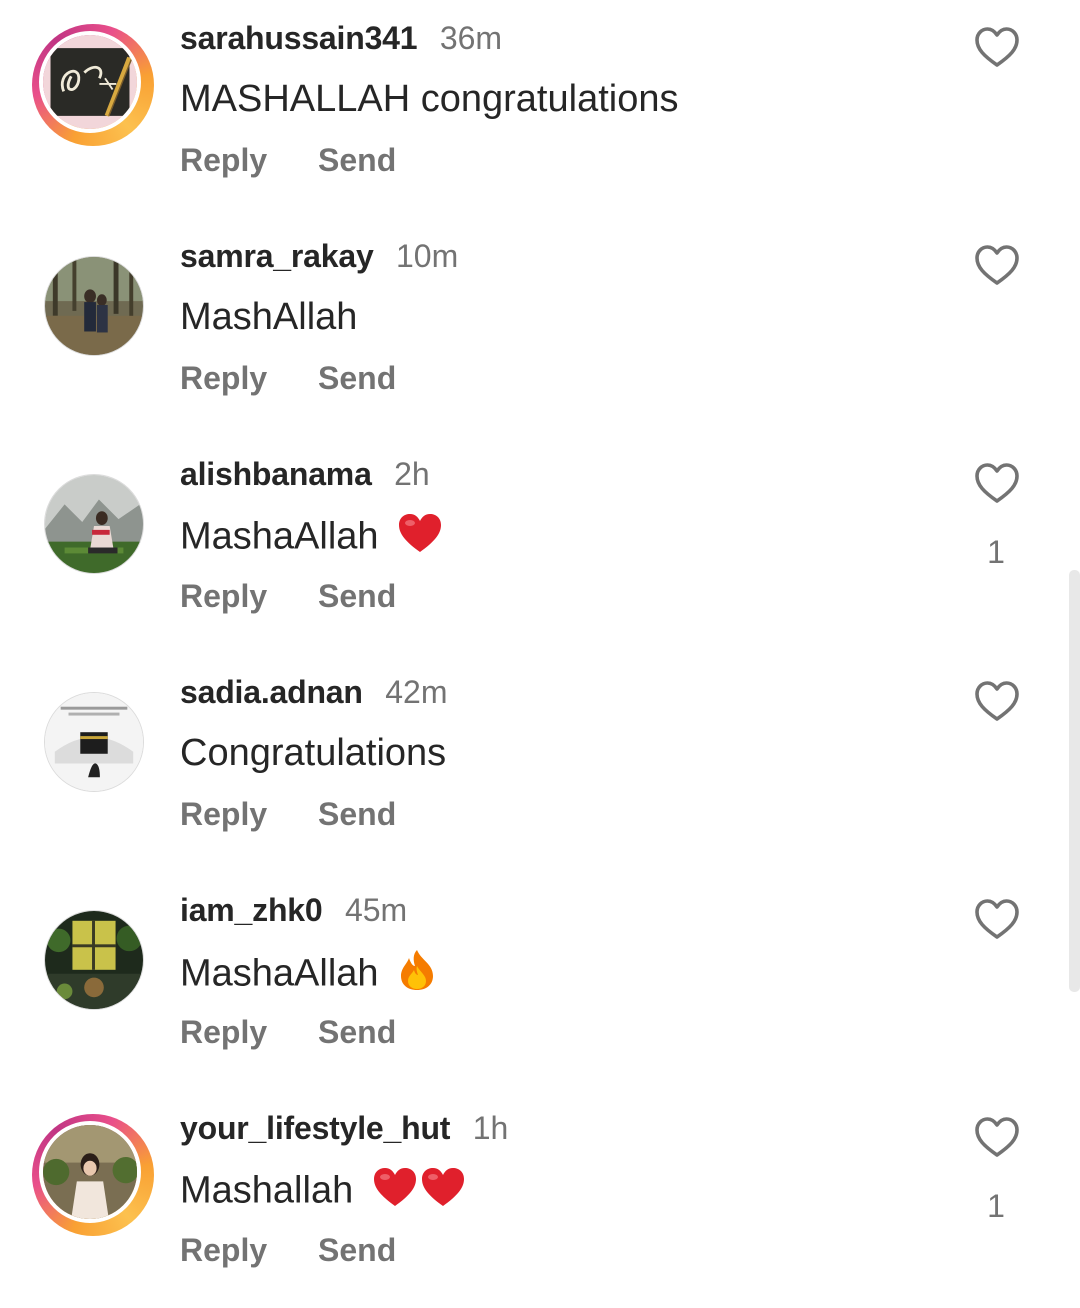  Describe the element at coordinates (490, 1128) in the screenshot. I see `timestamp: 1h` at that location.